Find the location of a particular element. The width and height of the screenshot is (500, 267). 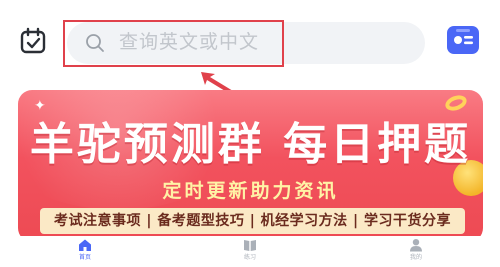

user-icon is located at coordinates (416, 245).